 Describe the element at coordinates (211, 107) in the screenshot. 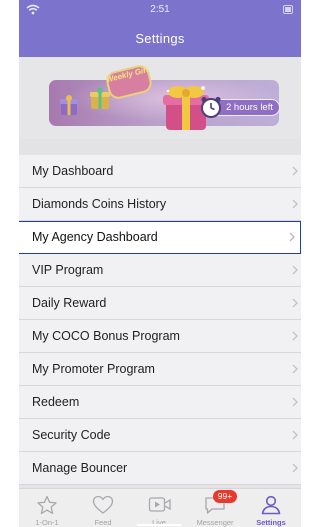

I see `alarm-clock-icon` at that location.